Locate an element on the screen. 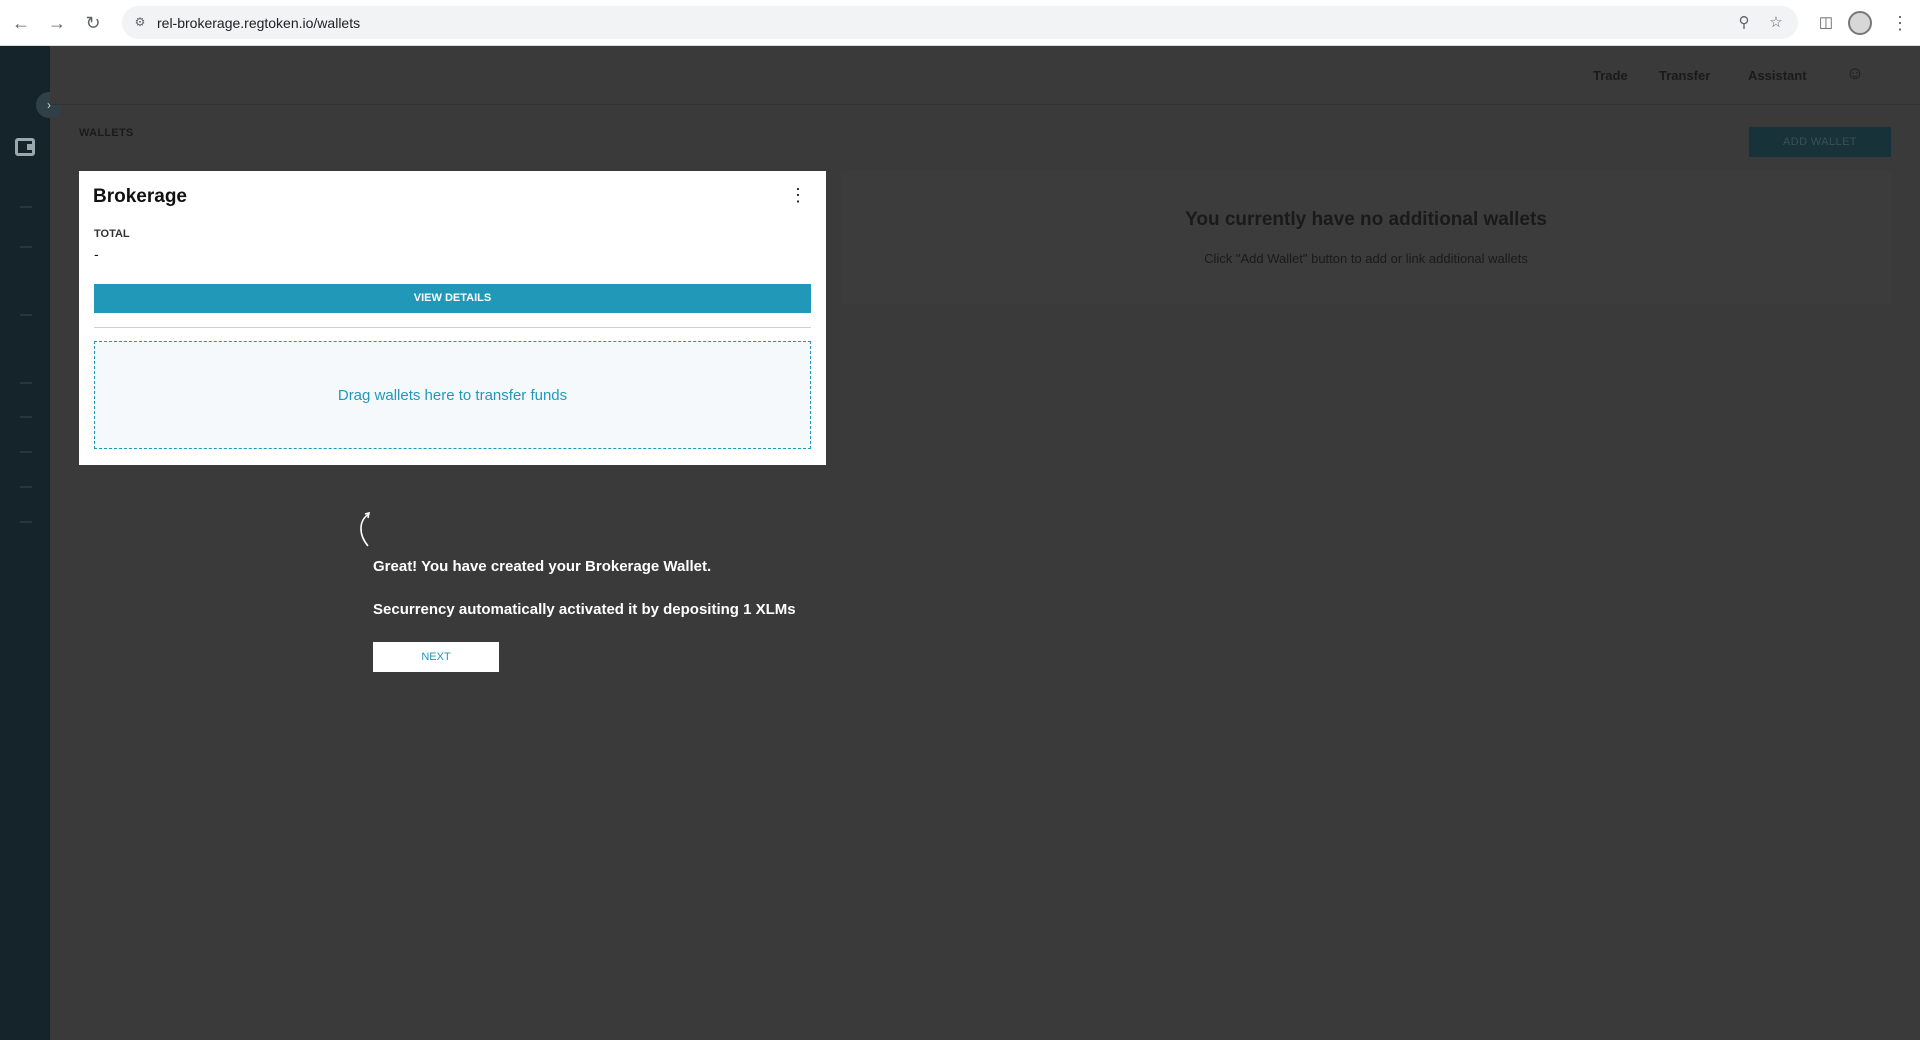 The height and width of the screenshot is (1040, 1920). wallet-menu-icon: ⋮ is located at coordinates (798, 195).